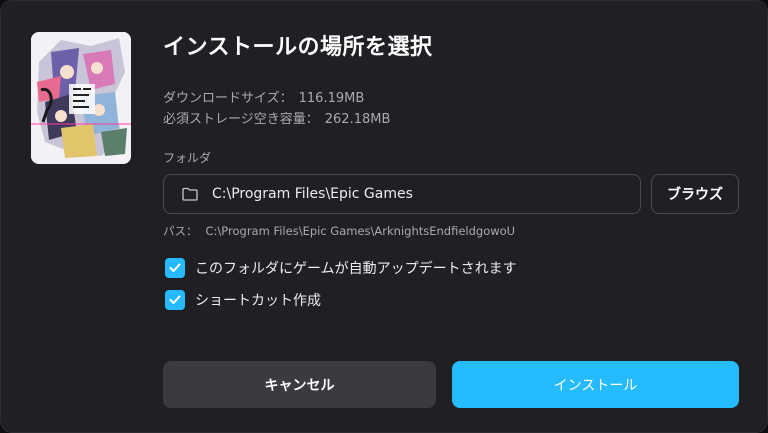 The height and width of the screenshot is (433, 768). Describe the element at coordinates (190, 194) in the screenshot. I see `folder-icon` at that location.